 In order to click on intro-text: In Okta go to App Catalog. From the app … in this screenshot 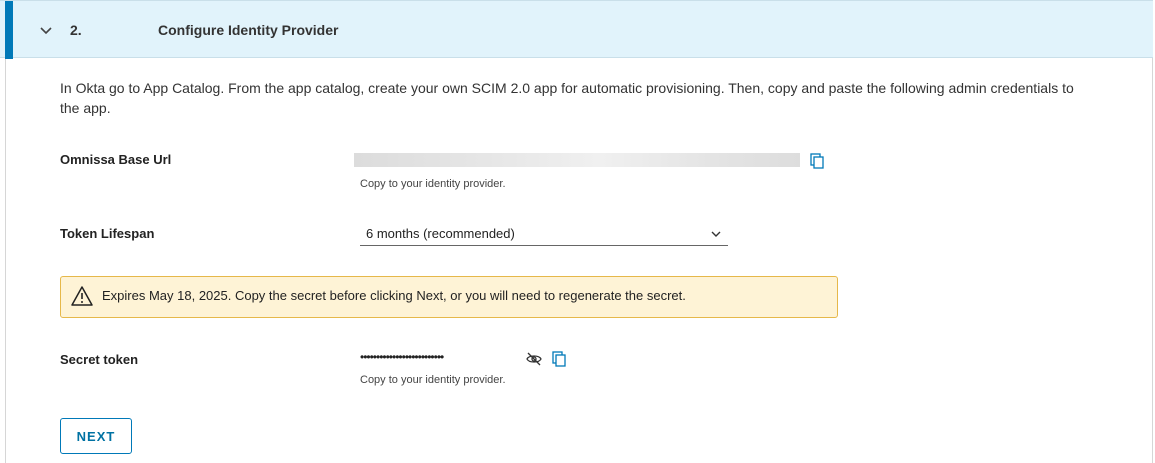, I will do `click(567, 98)`.